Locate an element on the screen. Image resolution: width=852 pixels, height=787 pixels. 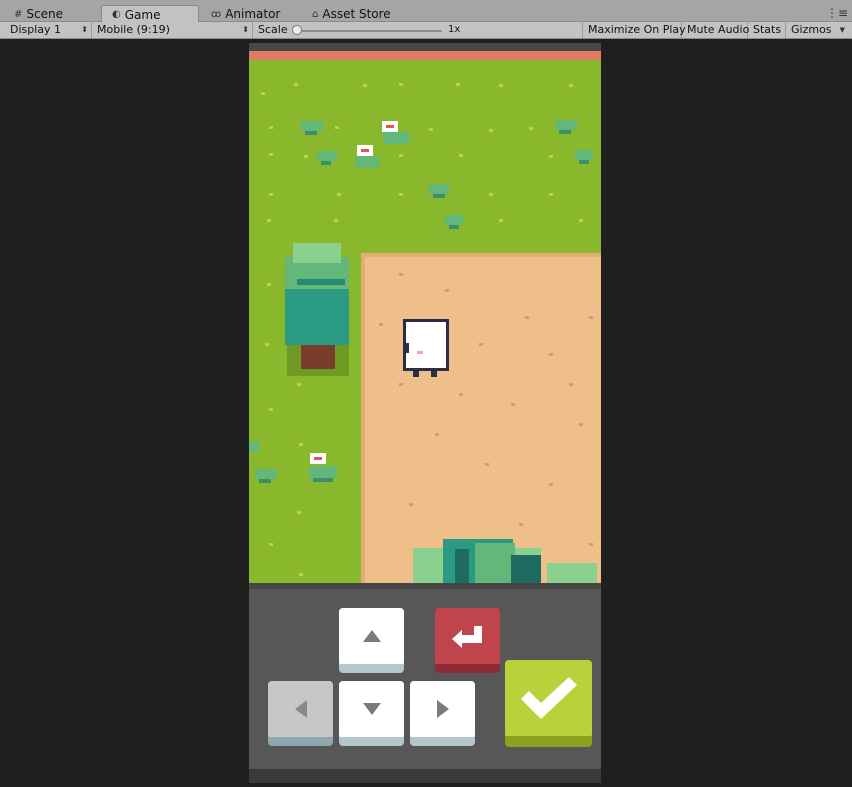
control-pad is located at coordinates (425, 684).